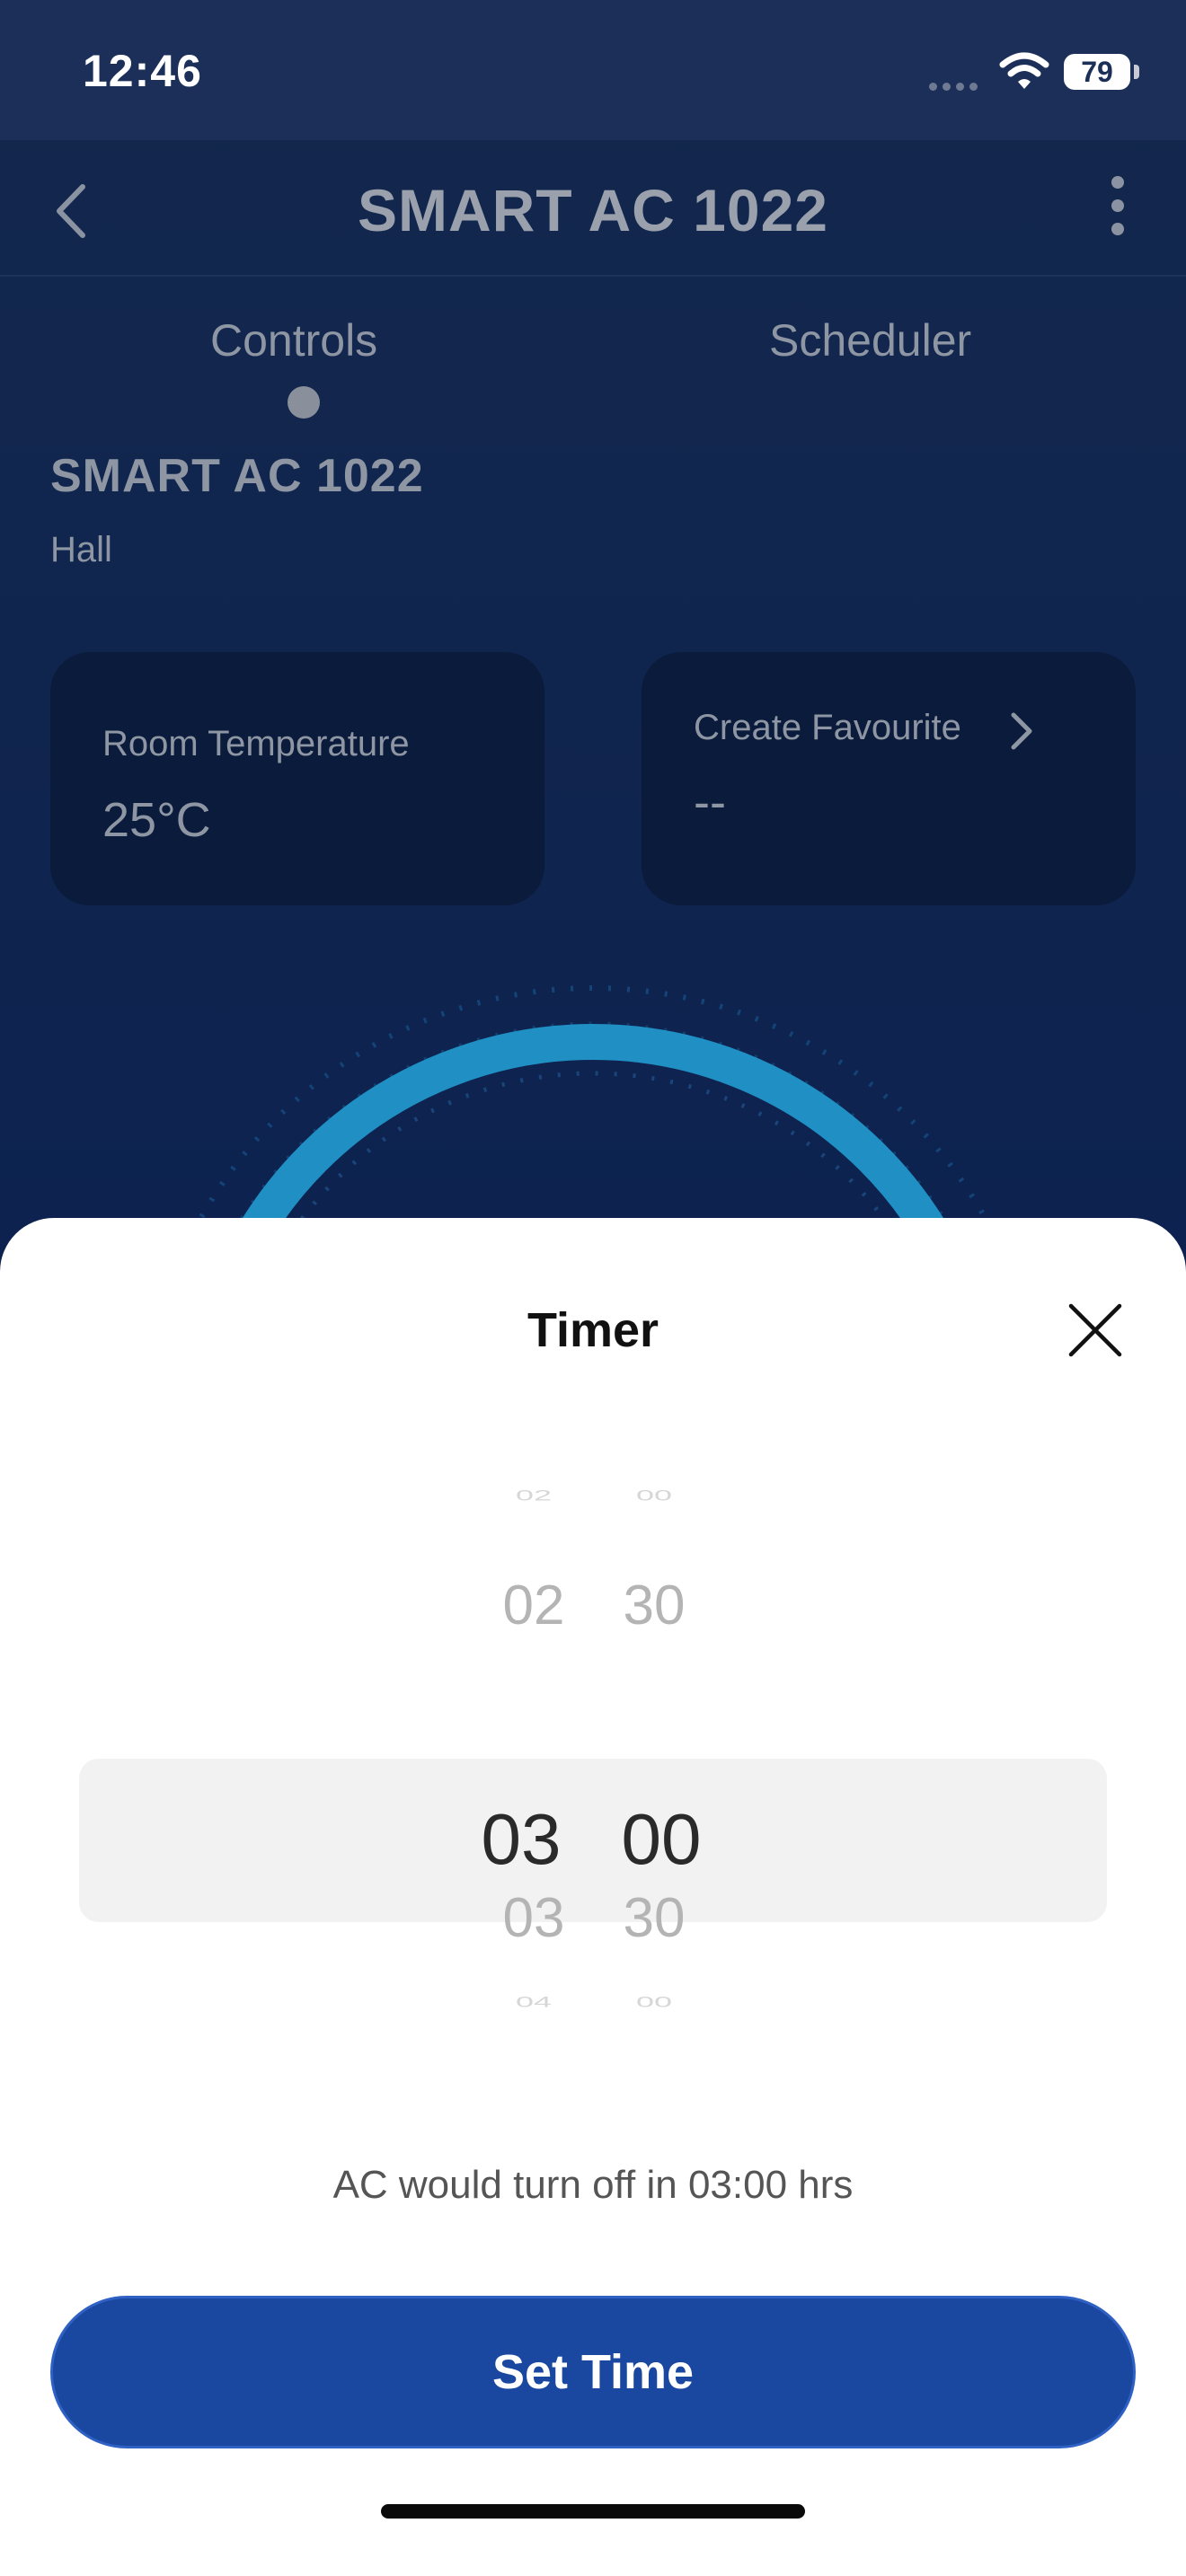 The width and height of the screenshot is (1186, 2576). I want to click on picker-hour-above: 02, so click(533, 1605).